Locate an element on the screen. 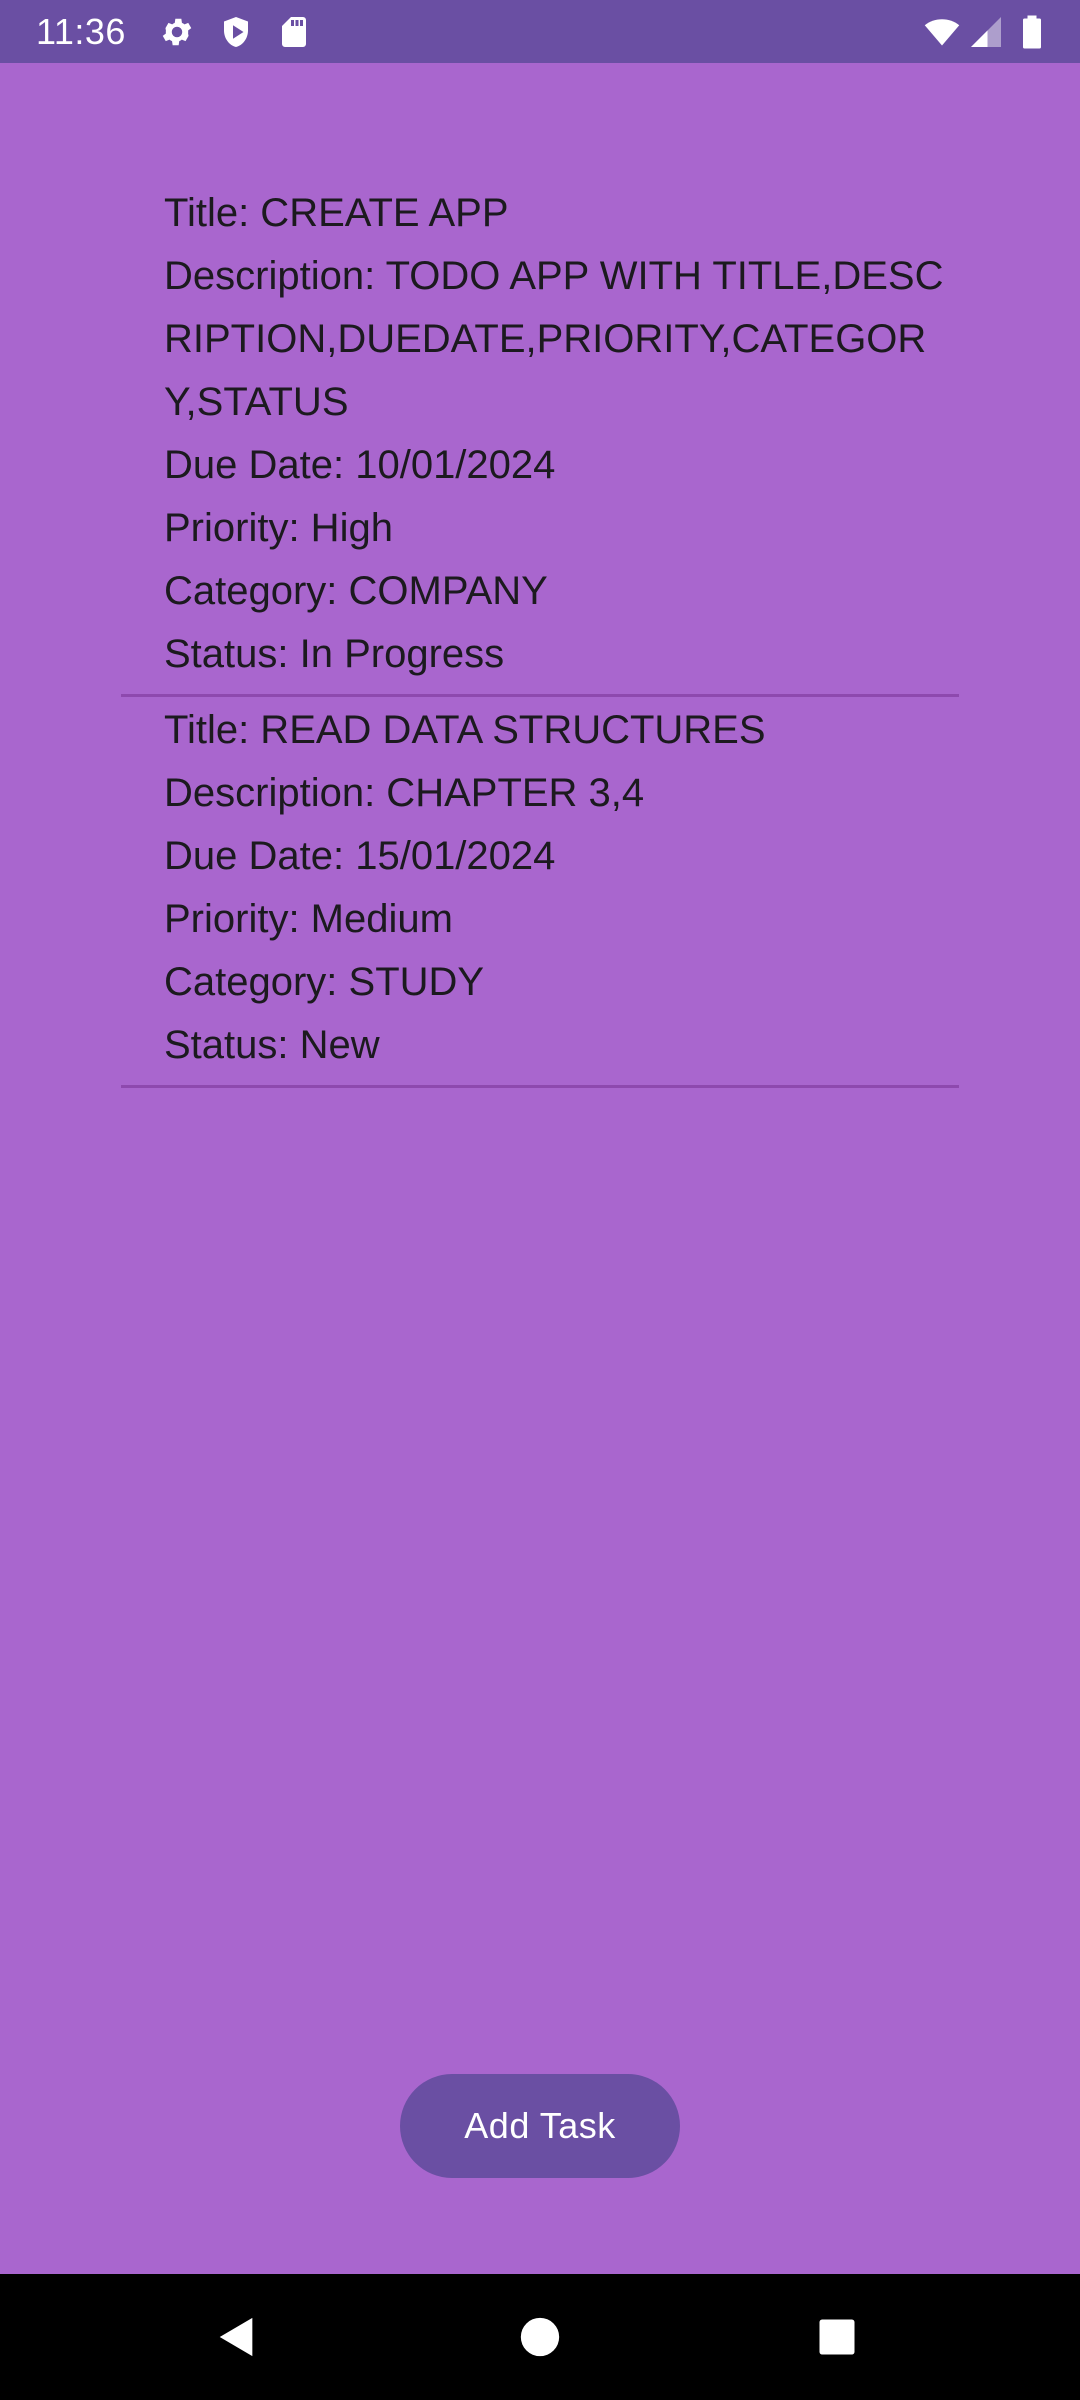 The height and width of the screenshot is (2400, 1080). add-task-button: Add Task is located at coordinates (540, 2126).